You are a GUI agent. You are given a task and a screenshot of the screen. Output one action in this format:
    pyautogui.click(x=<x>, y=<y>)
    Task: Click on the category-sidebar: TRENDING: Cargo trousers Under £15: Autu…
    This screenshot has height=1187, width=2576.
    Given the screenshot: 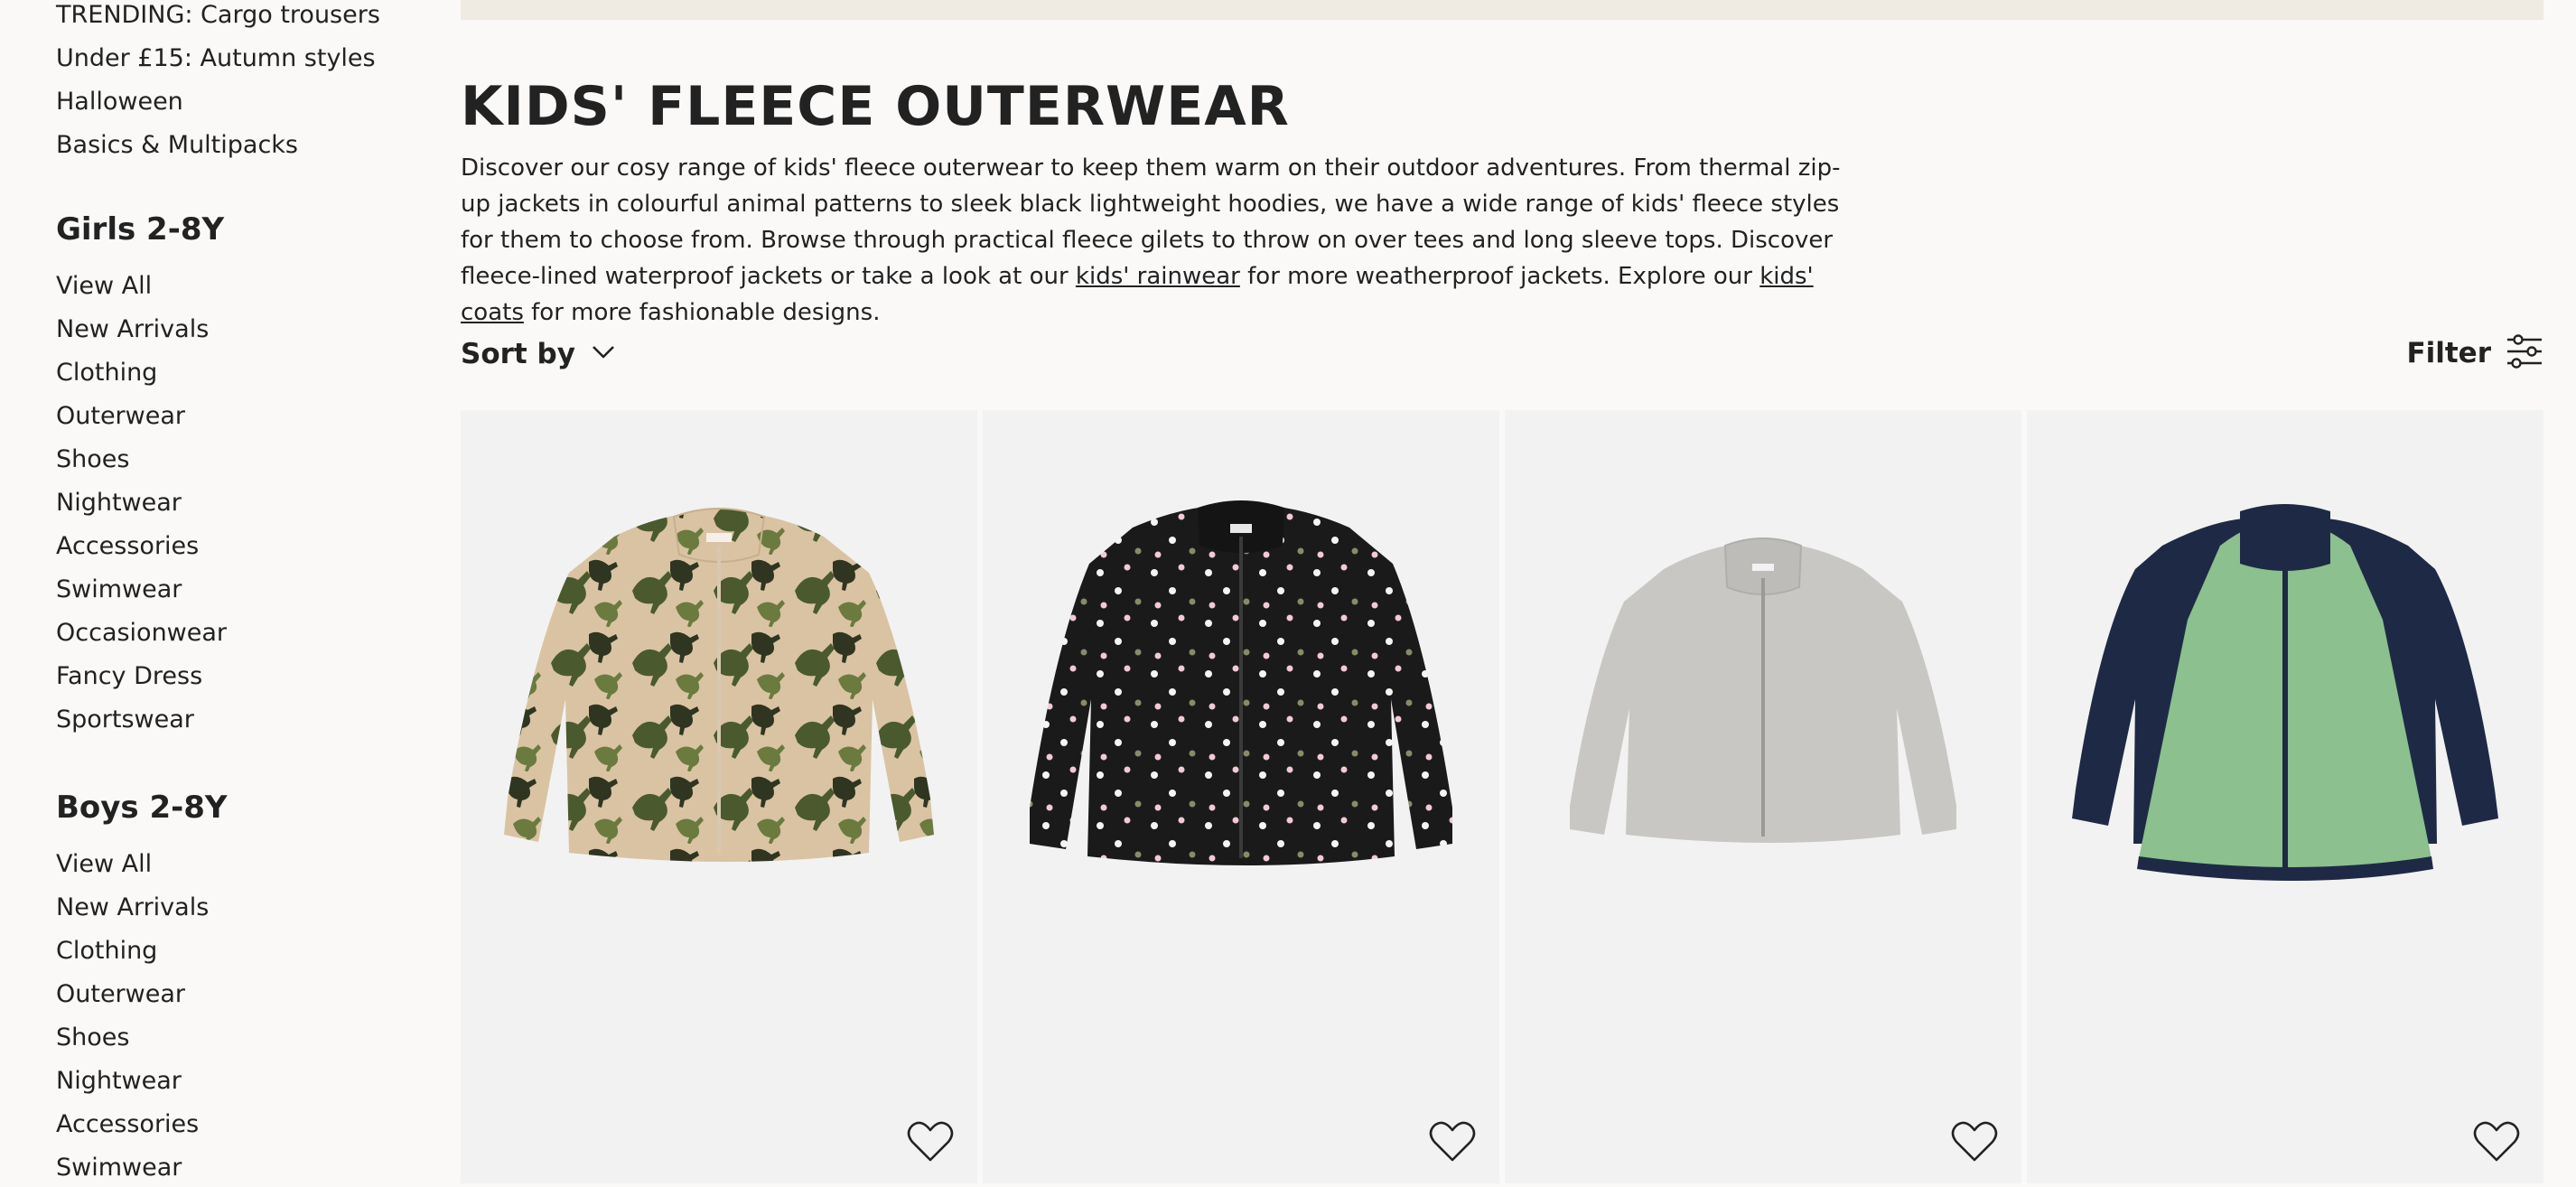 What is the action you would take?
    pyautogui.click(x=245, y=593)
    